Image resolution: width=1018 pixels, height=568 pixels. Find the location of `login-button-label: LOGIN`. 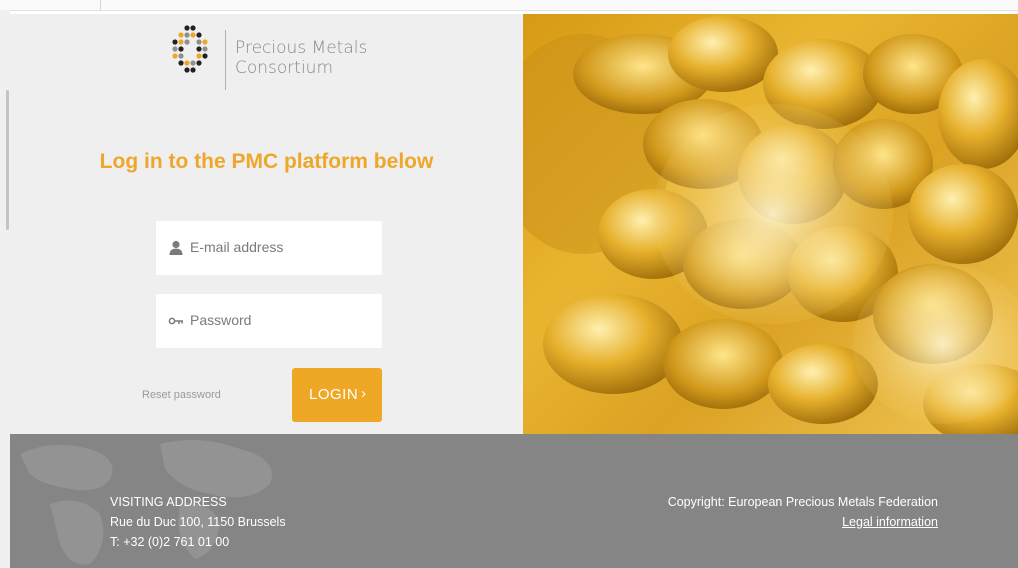

login-button-label: LOGIN is located at coordinates (334, 394).